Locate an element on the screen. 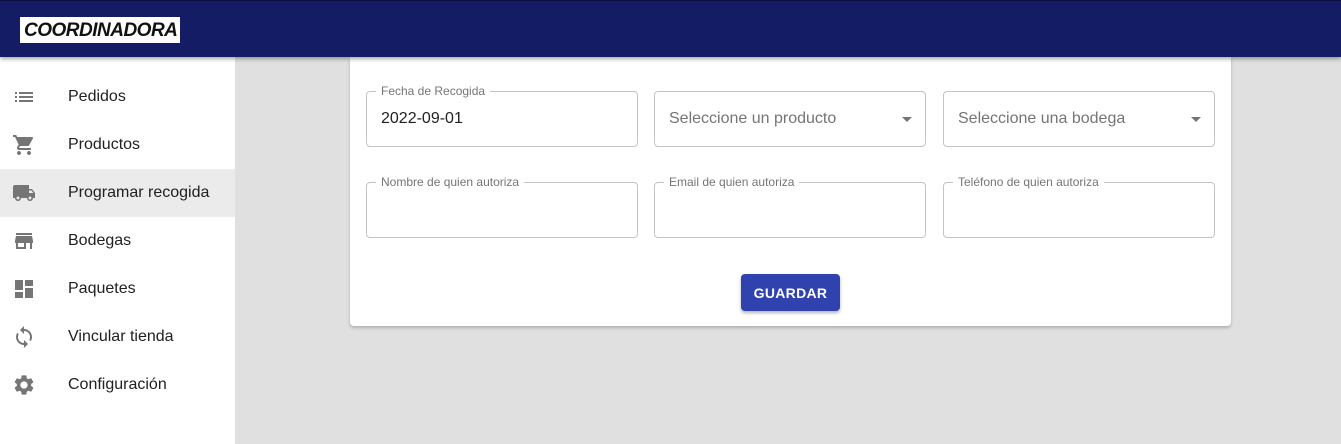 The width and height of the screenshot is (1341, 444). nombre-autoriza-field: Nombre de quien autoriza is located at coordinates (502, 206).